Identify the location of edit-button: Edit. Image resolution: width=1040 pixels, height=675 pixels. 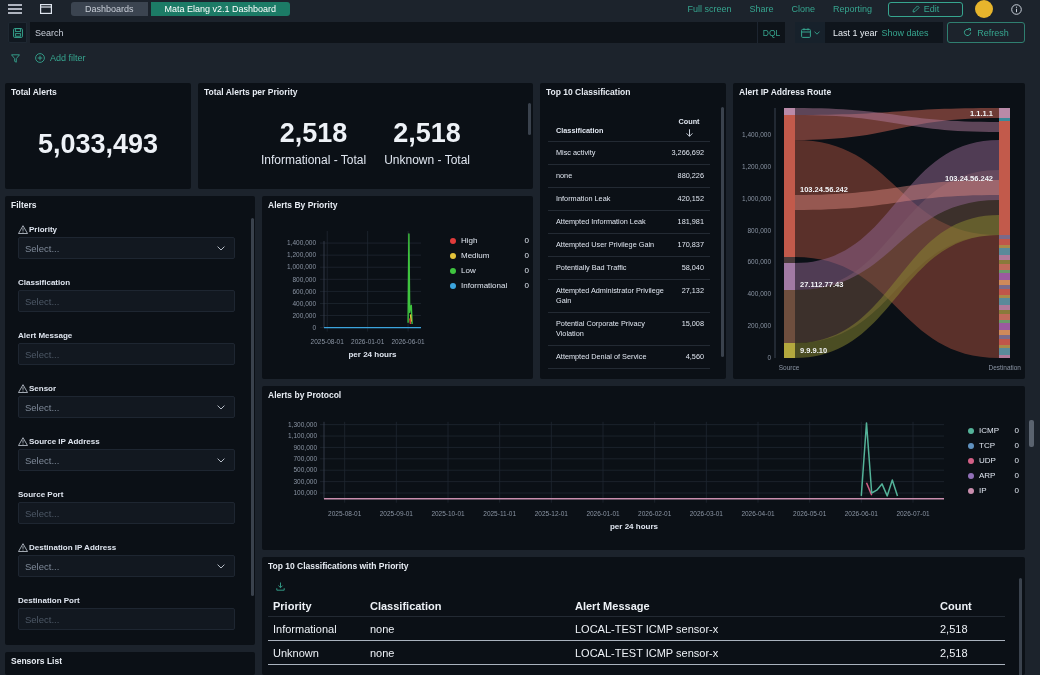
(925, 9).